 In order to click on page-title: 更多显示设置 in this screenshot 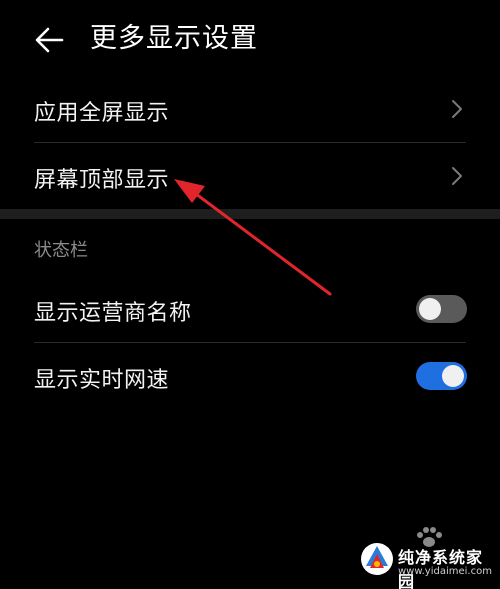, I will do `click(174, 38)`.